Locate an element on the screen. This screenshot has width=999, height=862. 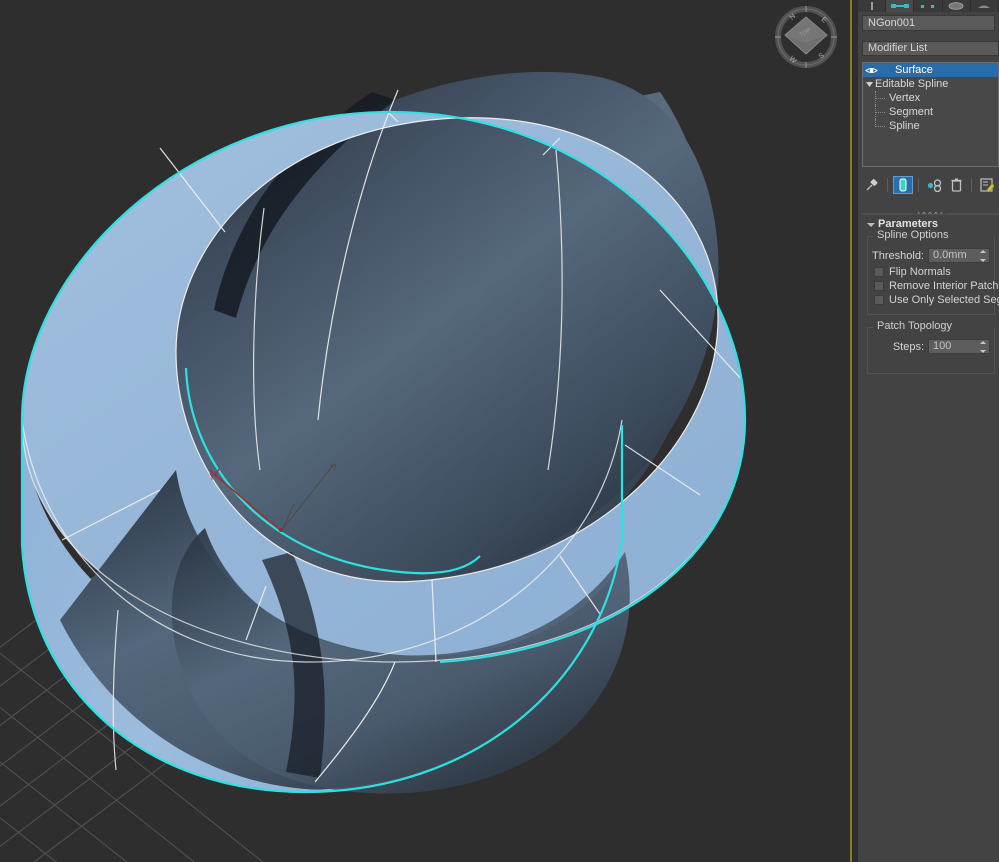
modifier-stack-toolbar is located at coordinates (930, 185).